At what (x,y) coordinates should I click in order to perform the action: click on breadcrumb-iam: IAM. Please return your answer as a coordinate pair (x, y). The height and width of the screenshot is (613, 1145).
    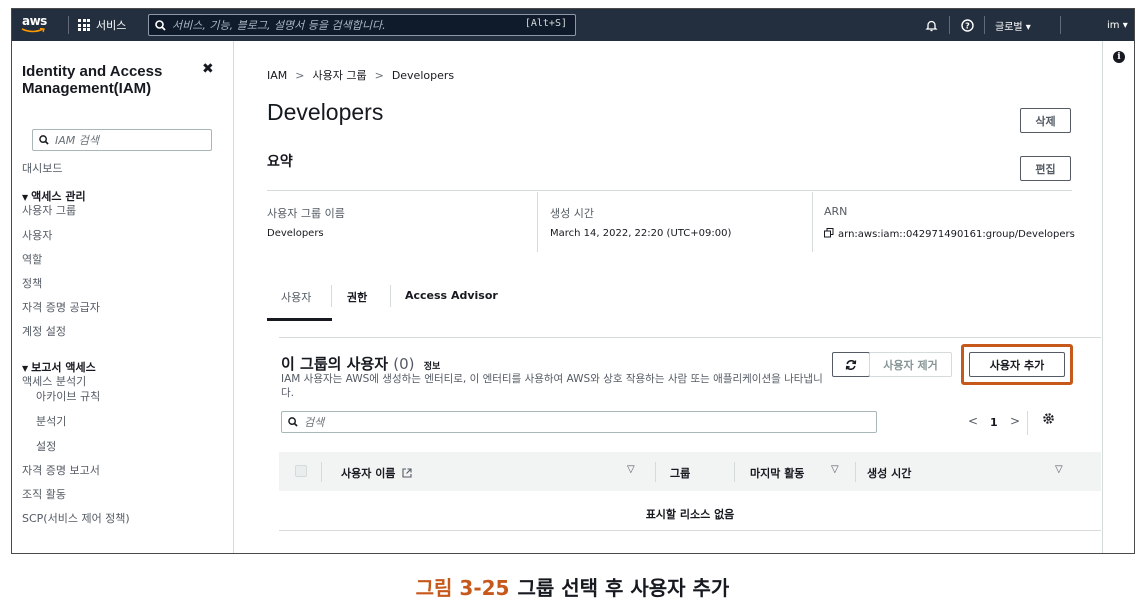
    Looking at the image, I should click on (277, 75).